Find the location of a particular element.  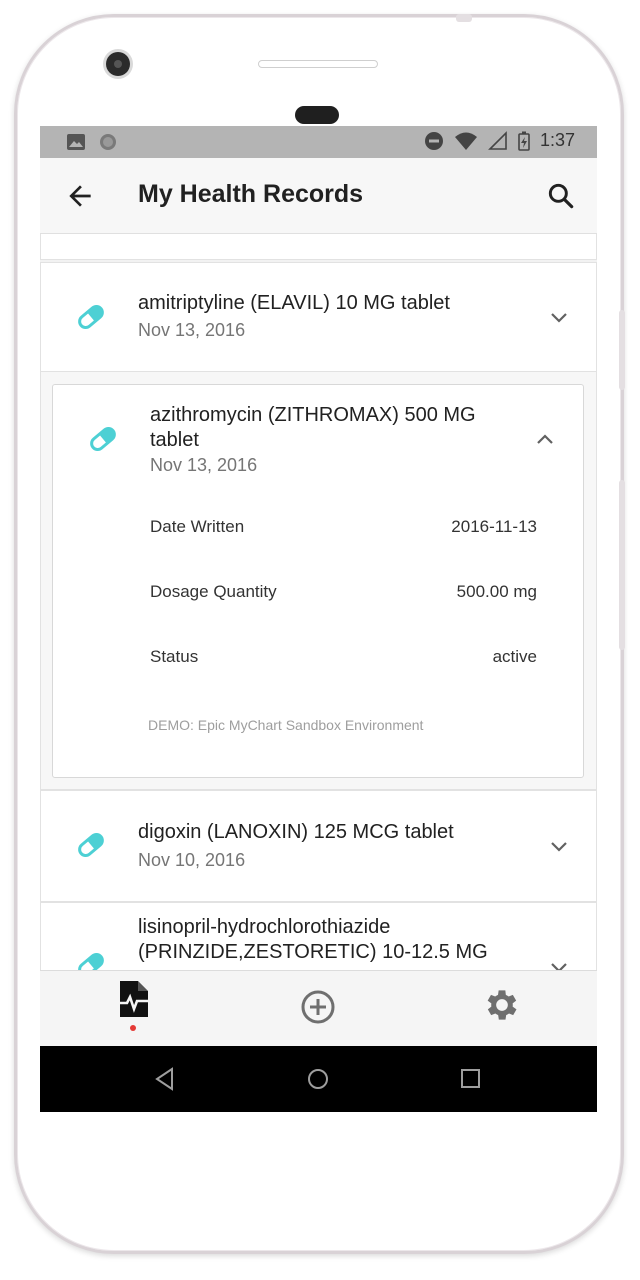

status-left is located at coordinates (92, 142).